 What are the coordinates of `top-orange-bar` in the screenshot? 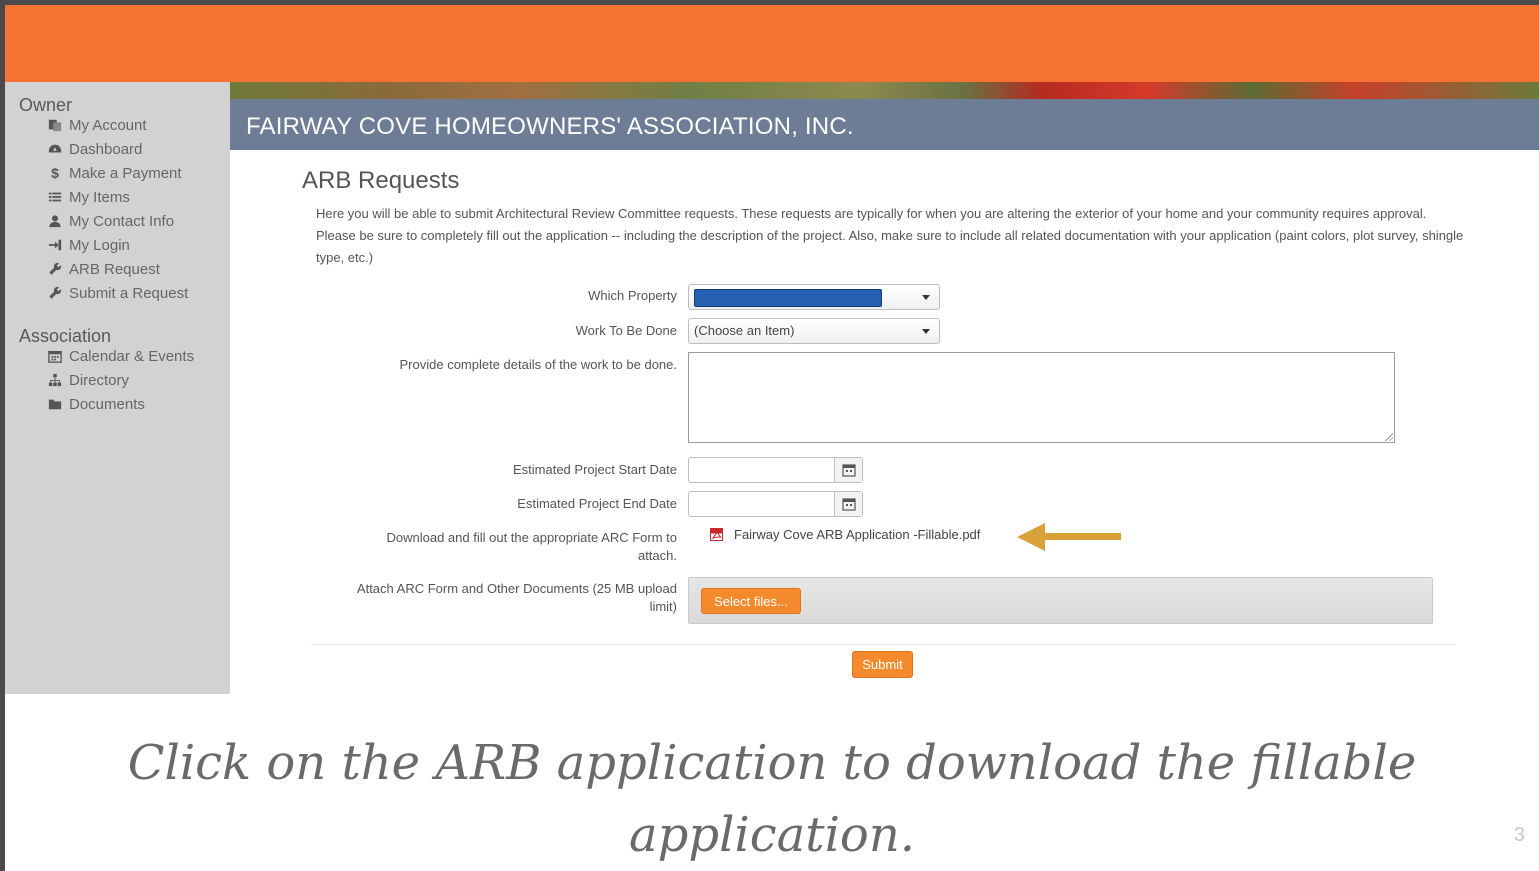 It's located at (772, 43).